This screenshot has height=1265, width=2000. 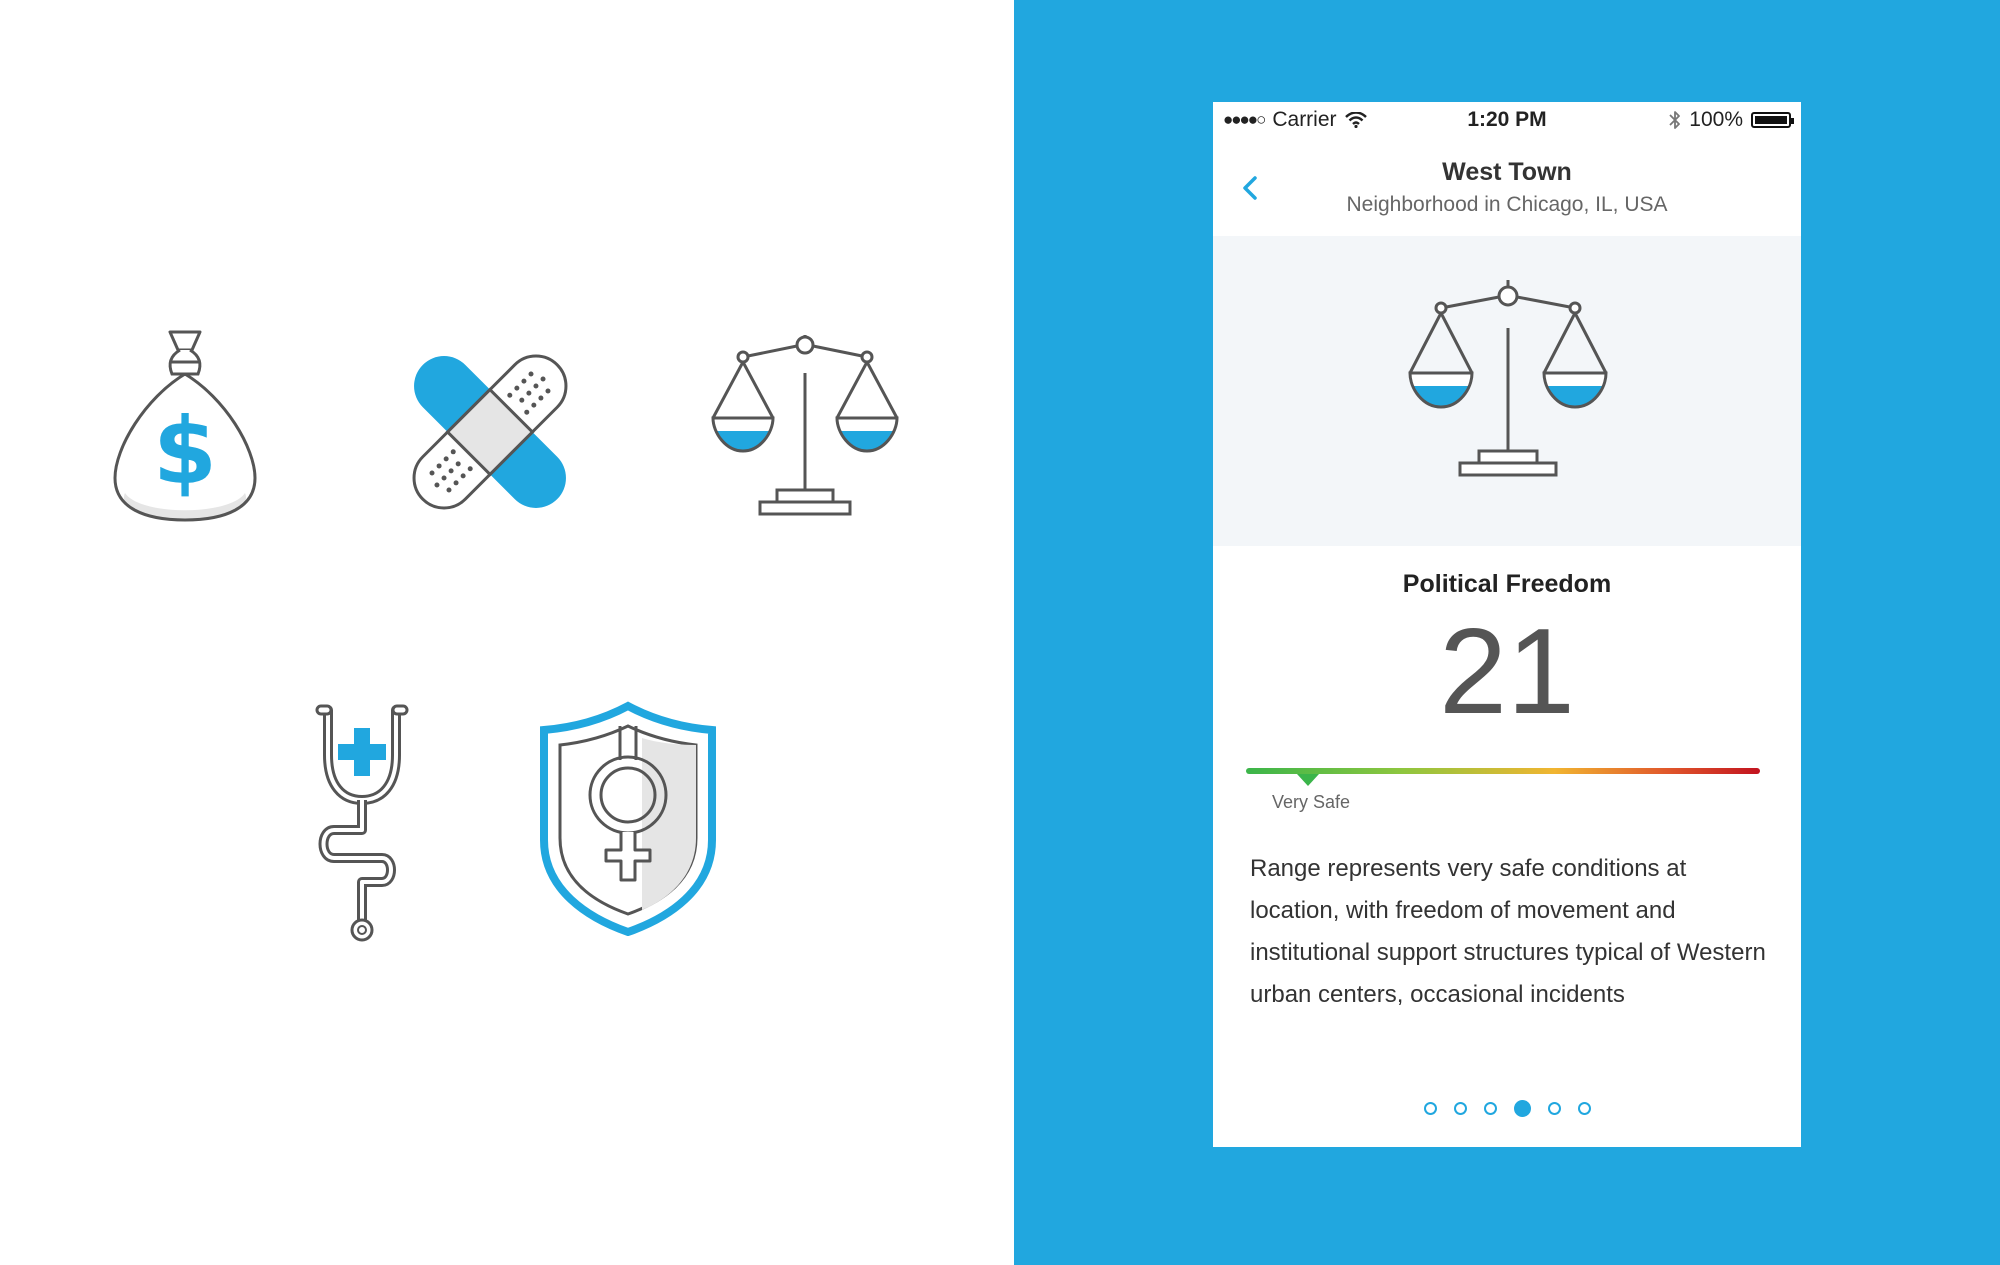 I want to click on status-bar: ●●●●○ Carrier 1:20 PM 100%, so click(x=1507, y=121).